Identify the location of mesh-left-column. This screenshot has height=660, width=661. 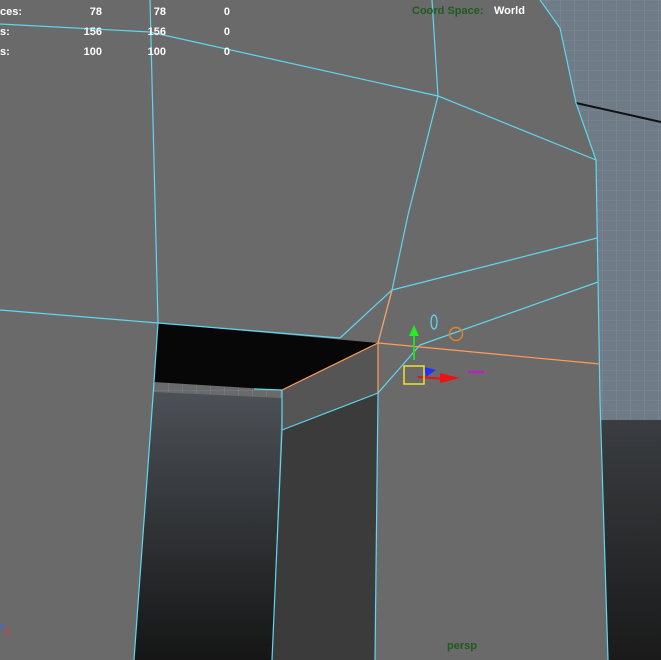
(208, 526).